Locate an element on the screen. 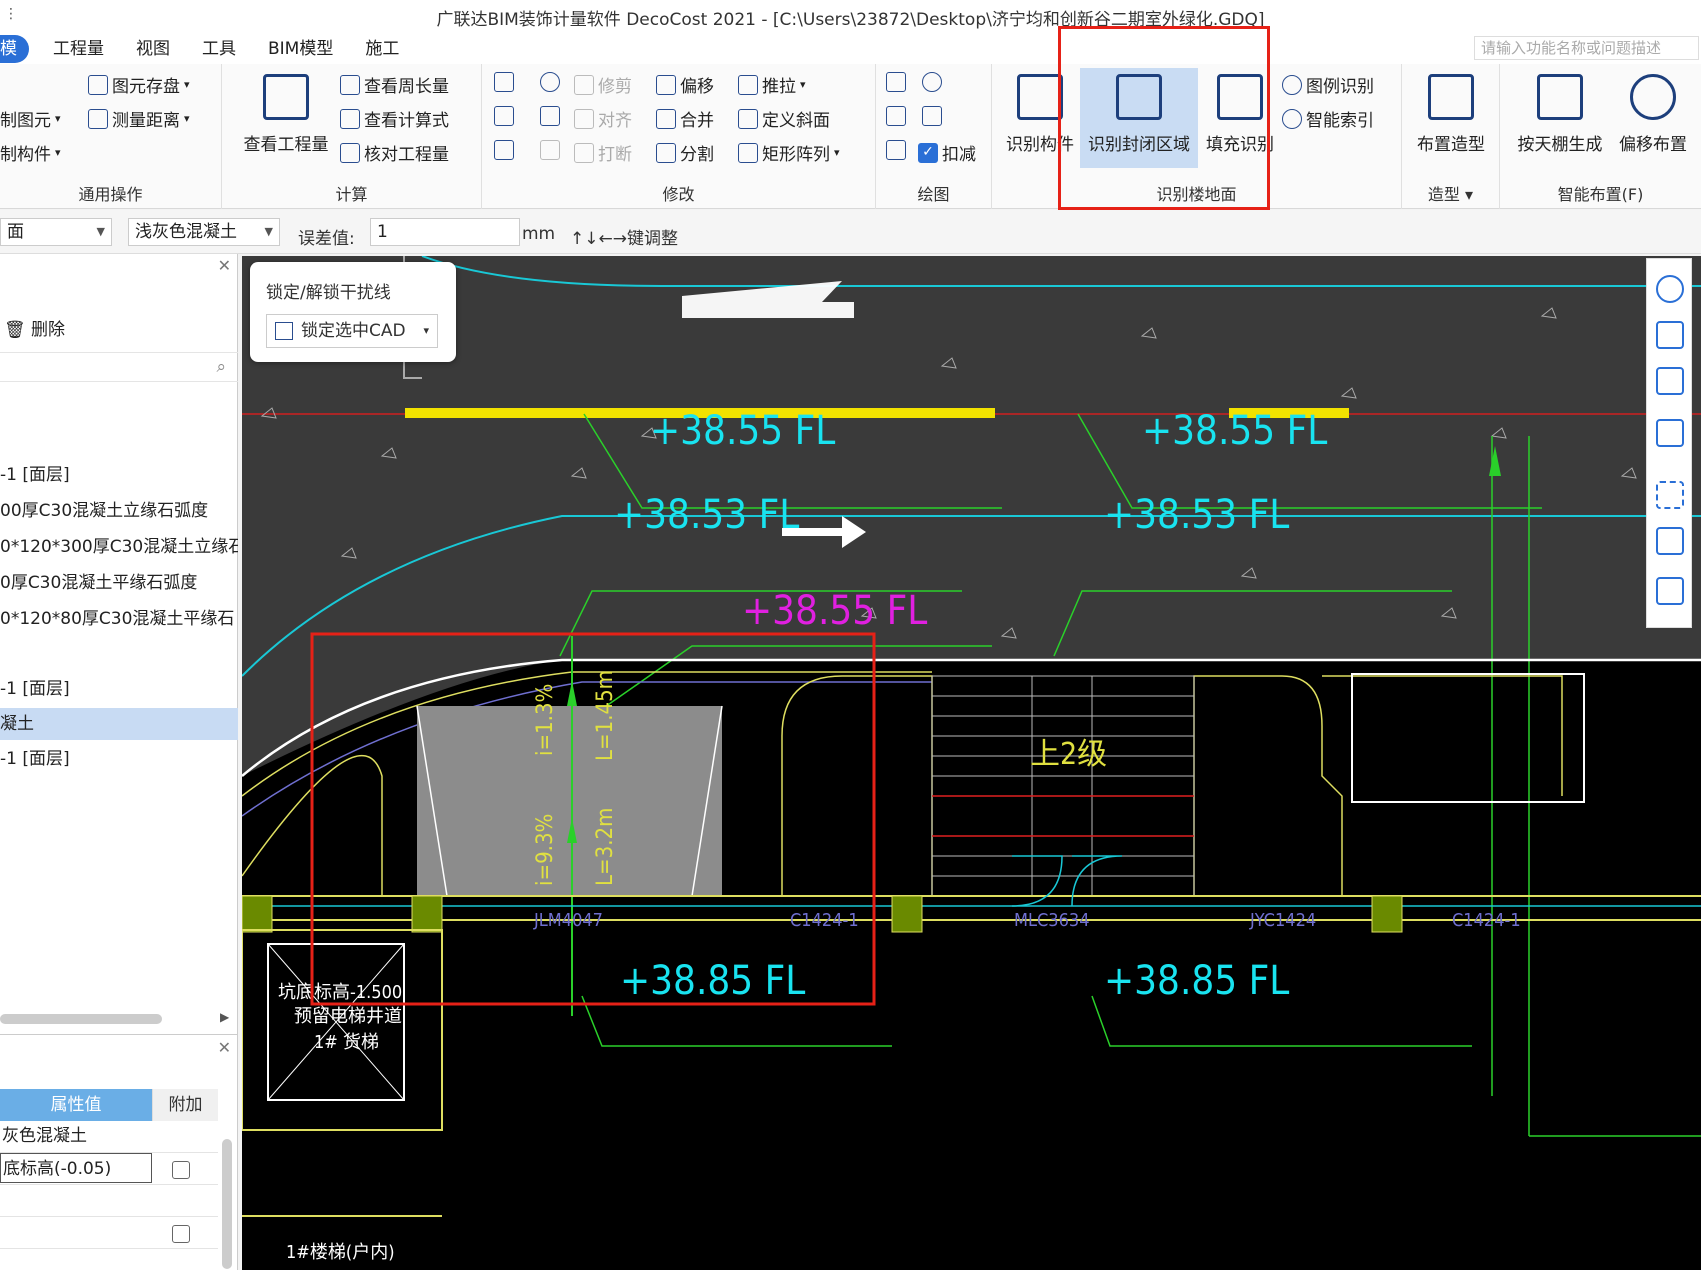 The image size is (1701, 1270). orbit-icon is located at coordinates (1670, 289).